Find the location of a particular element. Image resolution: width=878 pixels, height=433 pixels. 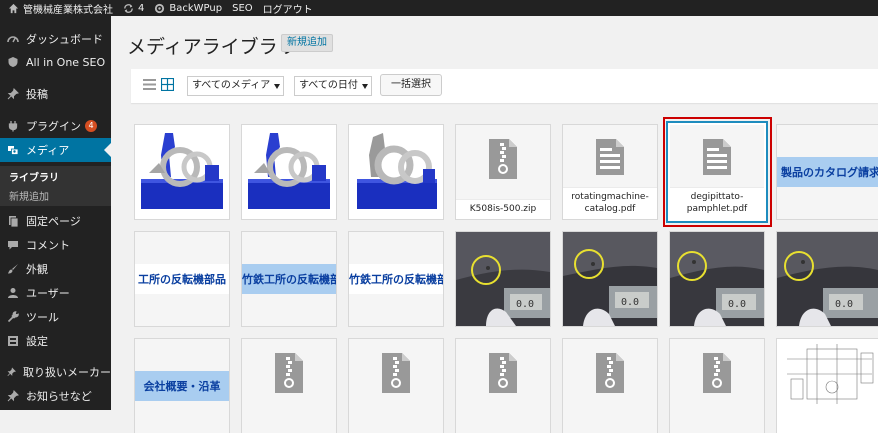

attachment-pdf-rotatingmachine-catalog: rotatingmachine- catalog.pdf is located at coordinates (610, 172).